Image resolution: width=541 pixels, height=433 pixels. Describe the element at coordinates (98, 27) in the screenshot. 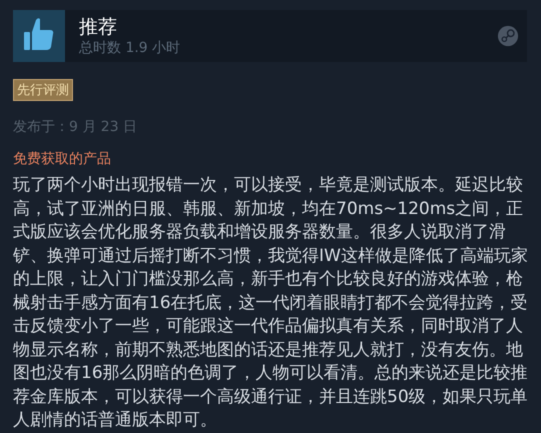

I see `review-verdict: 推荐` at that location.